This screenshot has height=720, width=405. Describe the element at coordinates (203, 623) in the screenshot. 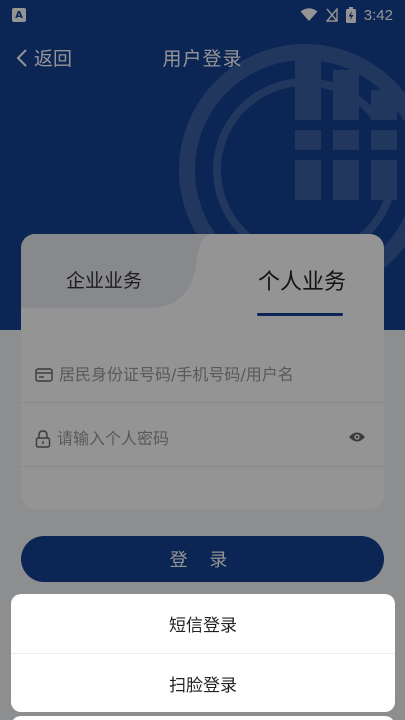

I see `sms-login-option: 短信登录` at that location.